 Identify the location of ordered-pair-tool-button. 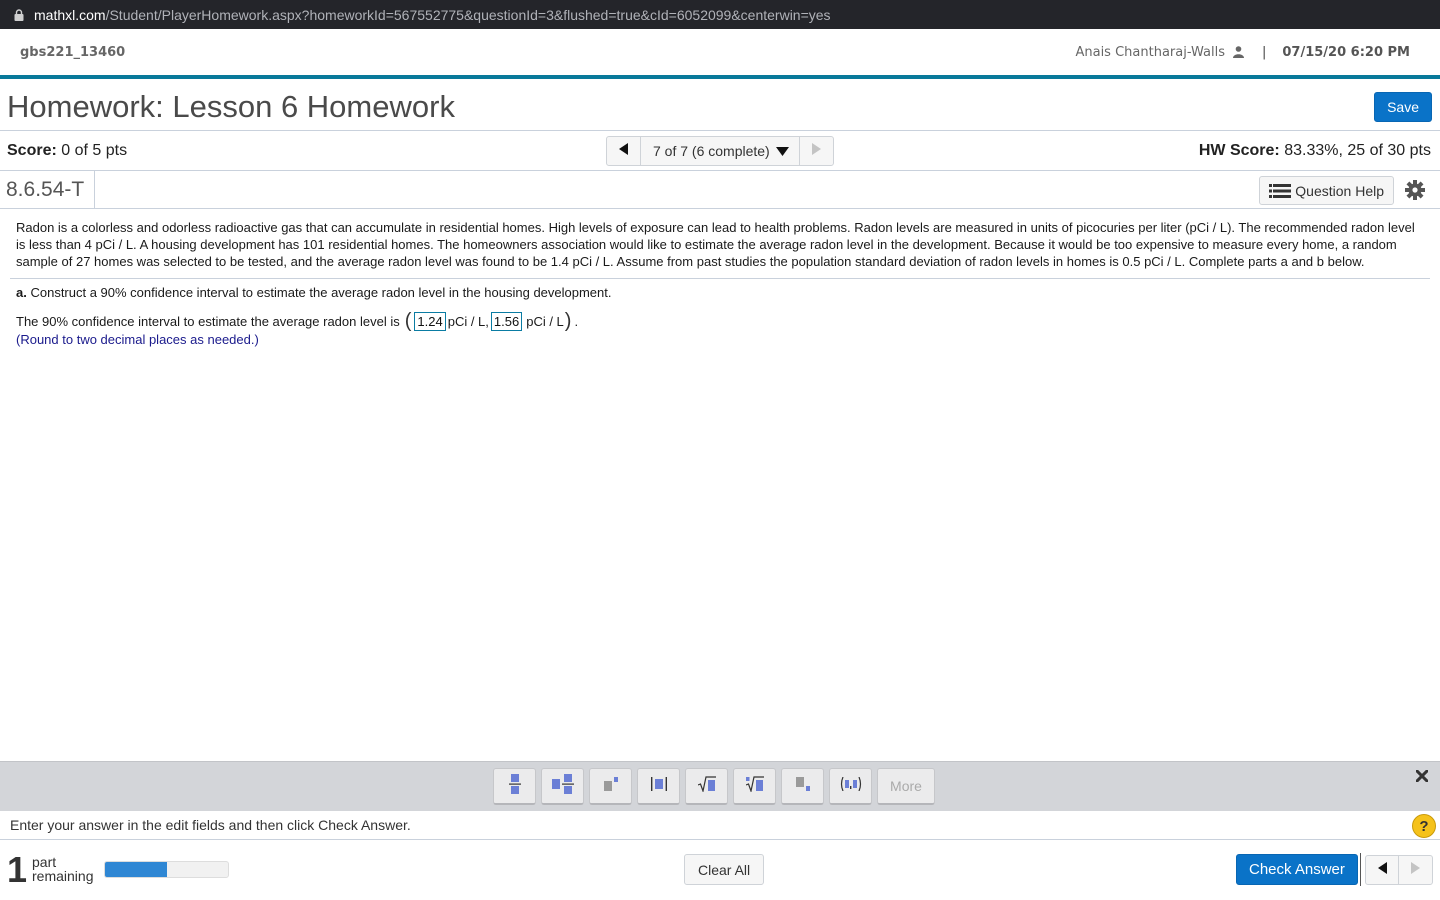
(850, 786).